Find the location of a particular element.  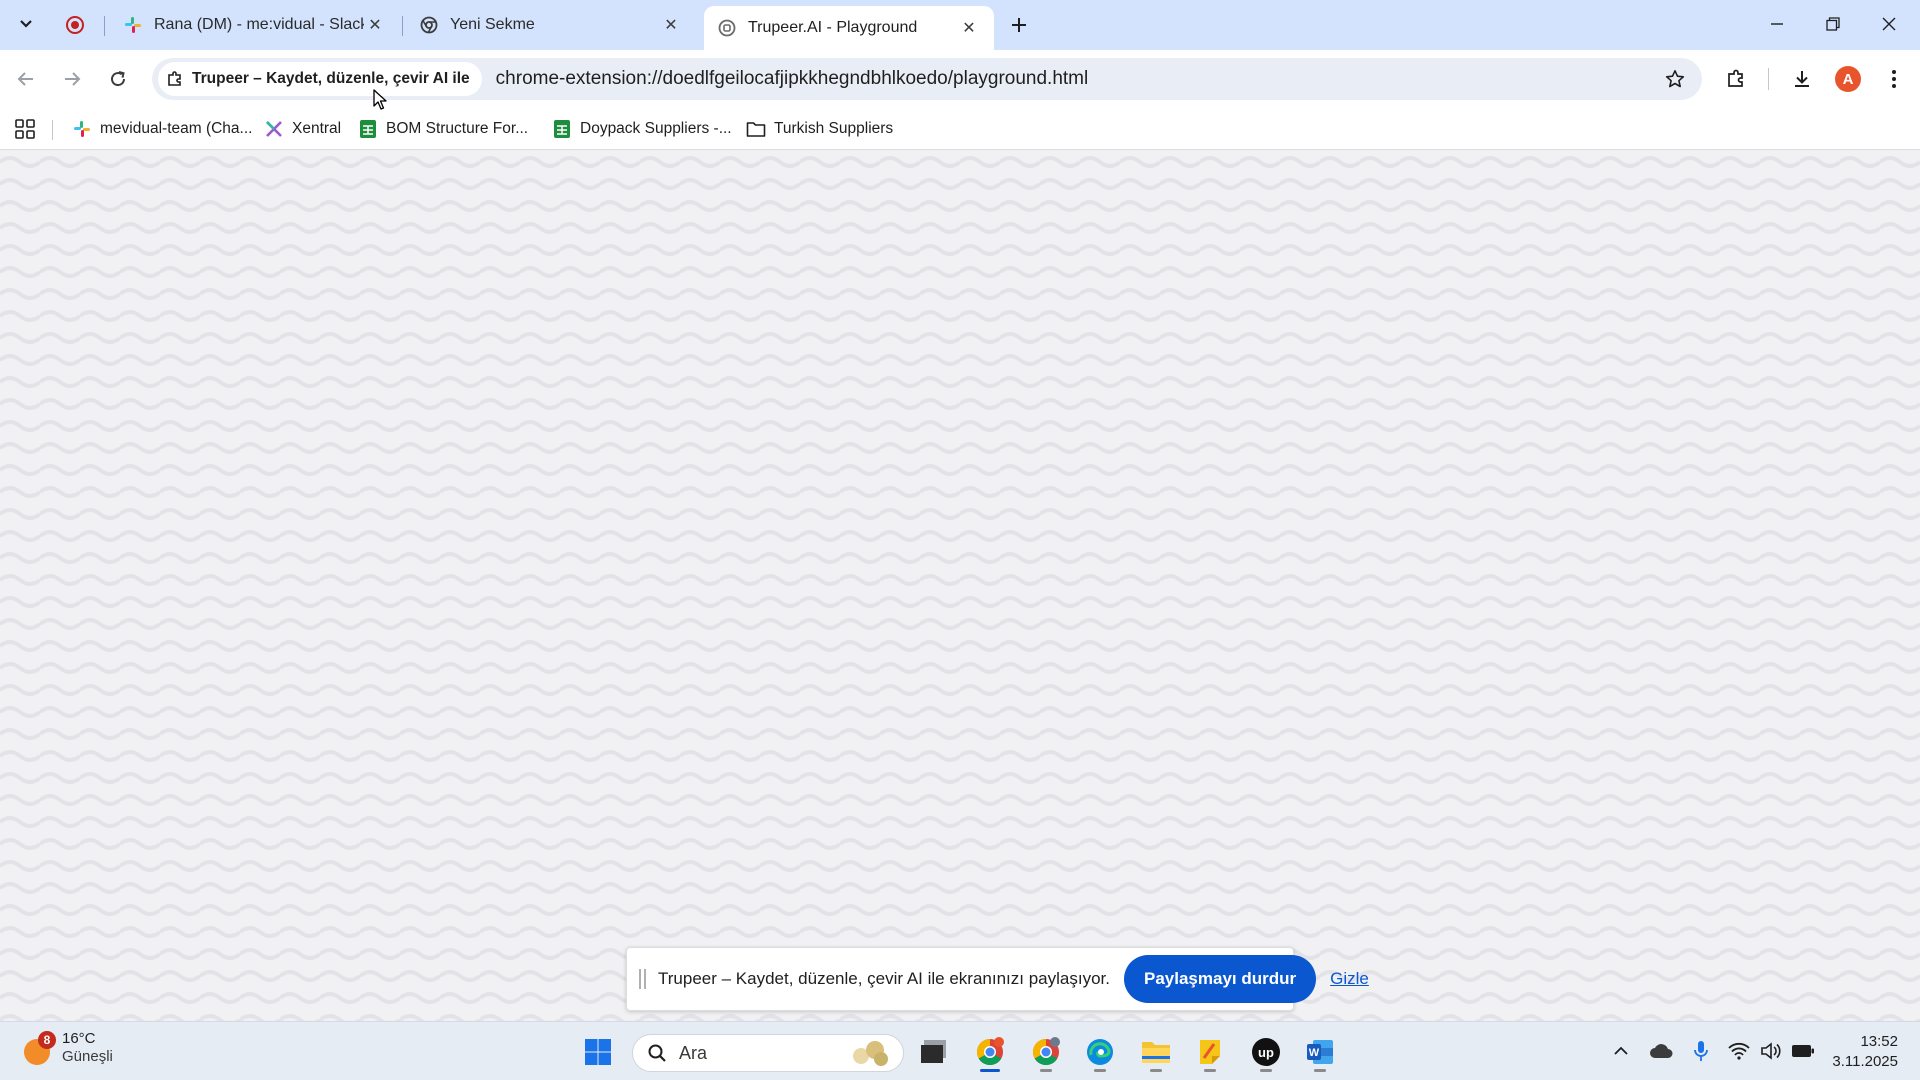

back-button is located at coordinates (26, 79).